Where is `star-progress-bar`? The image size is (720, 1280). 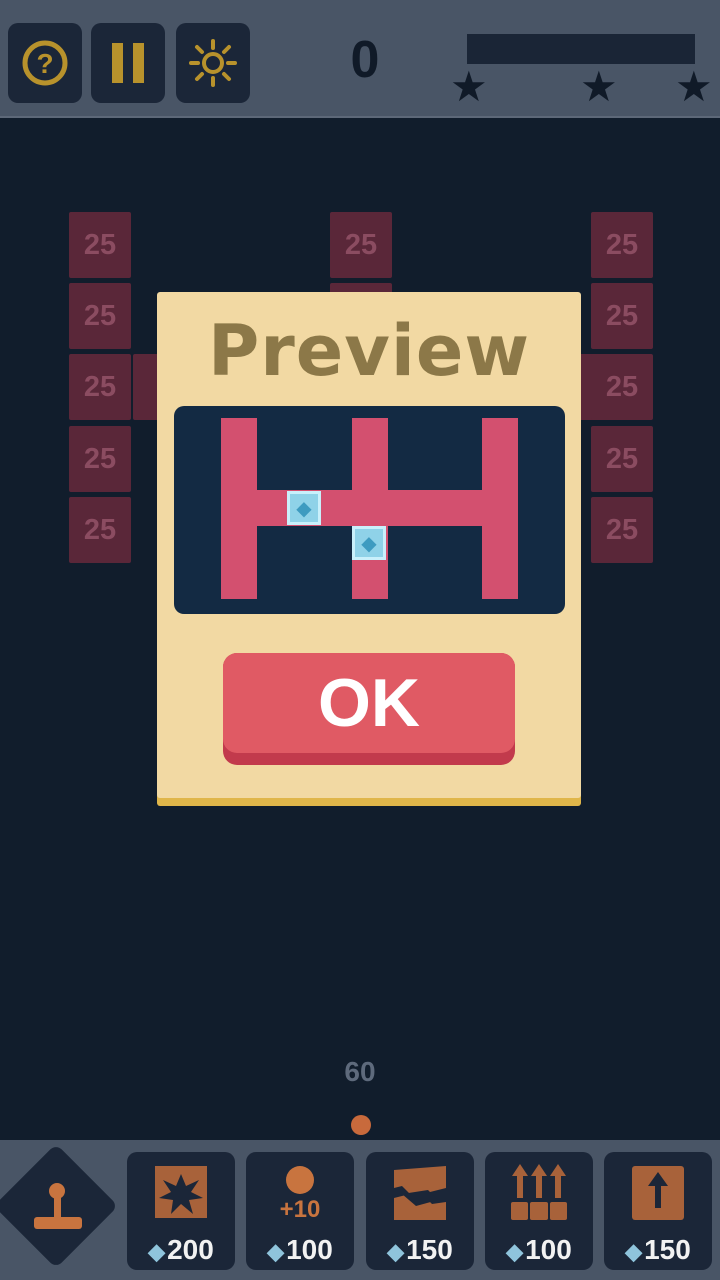 star-progress-bar is located at coordinates (581, 49).